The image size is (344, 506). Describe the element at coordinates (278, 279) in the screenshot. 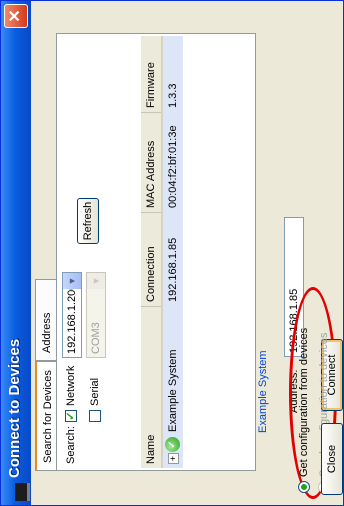

I see `radio-column` at that location.